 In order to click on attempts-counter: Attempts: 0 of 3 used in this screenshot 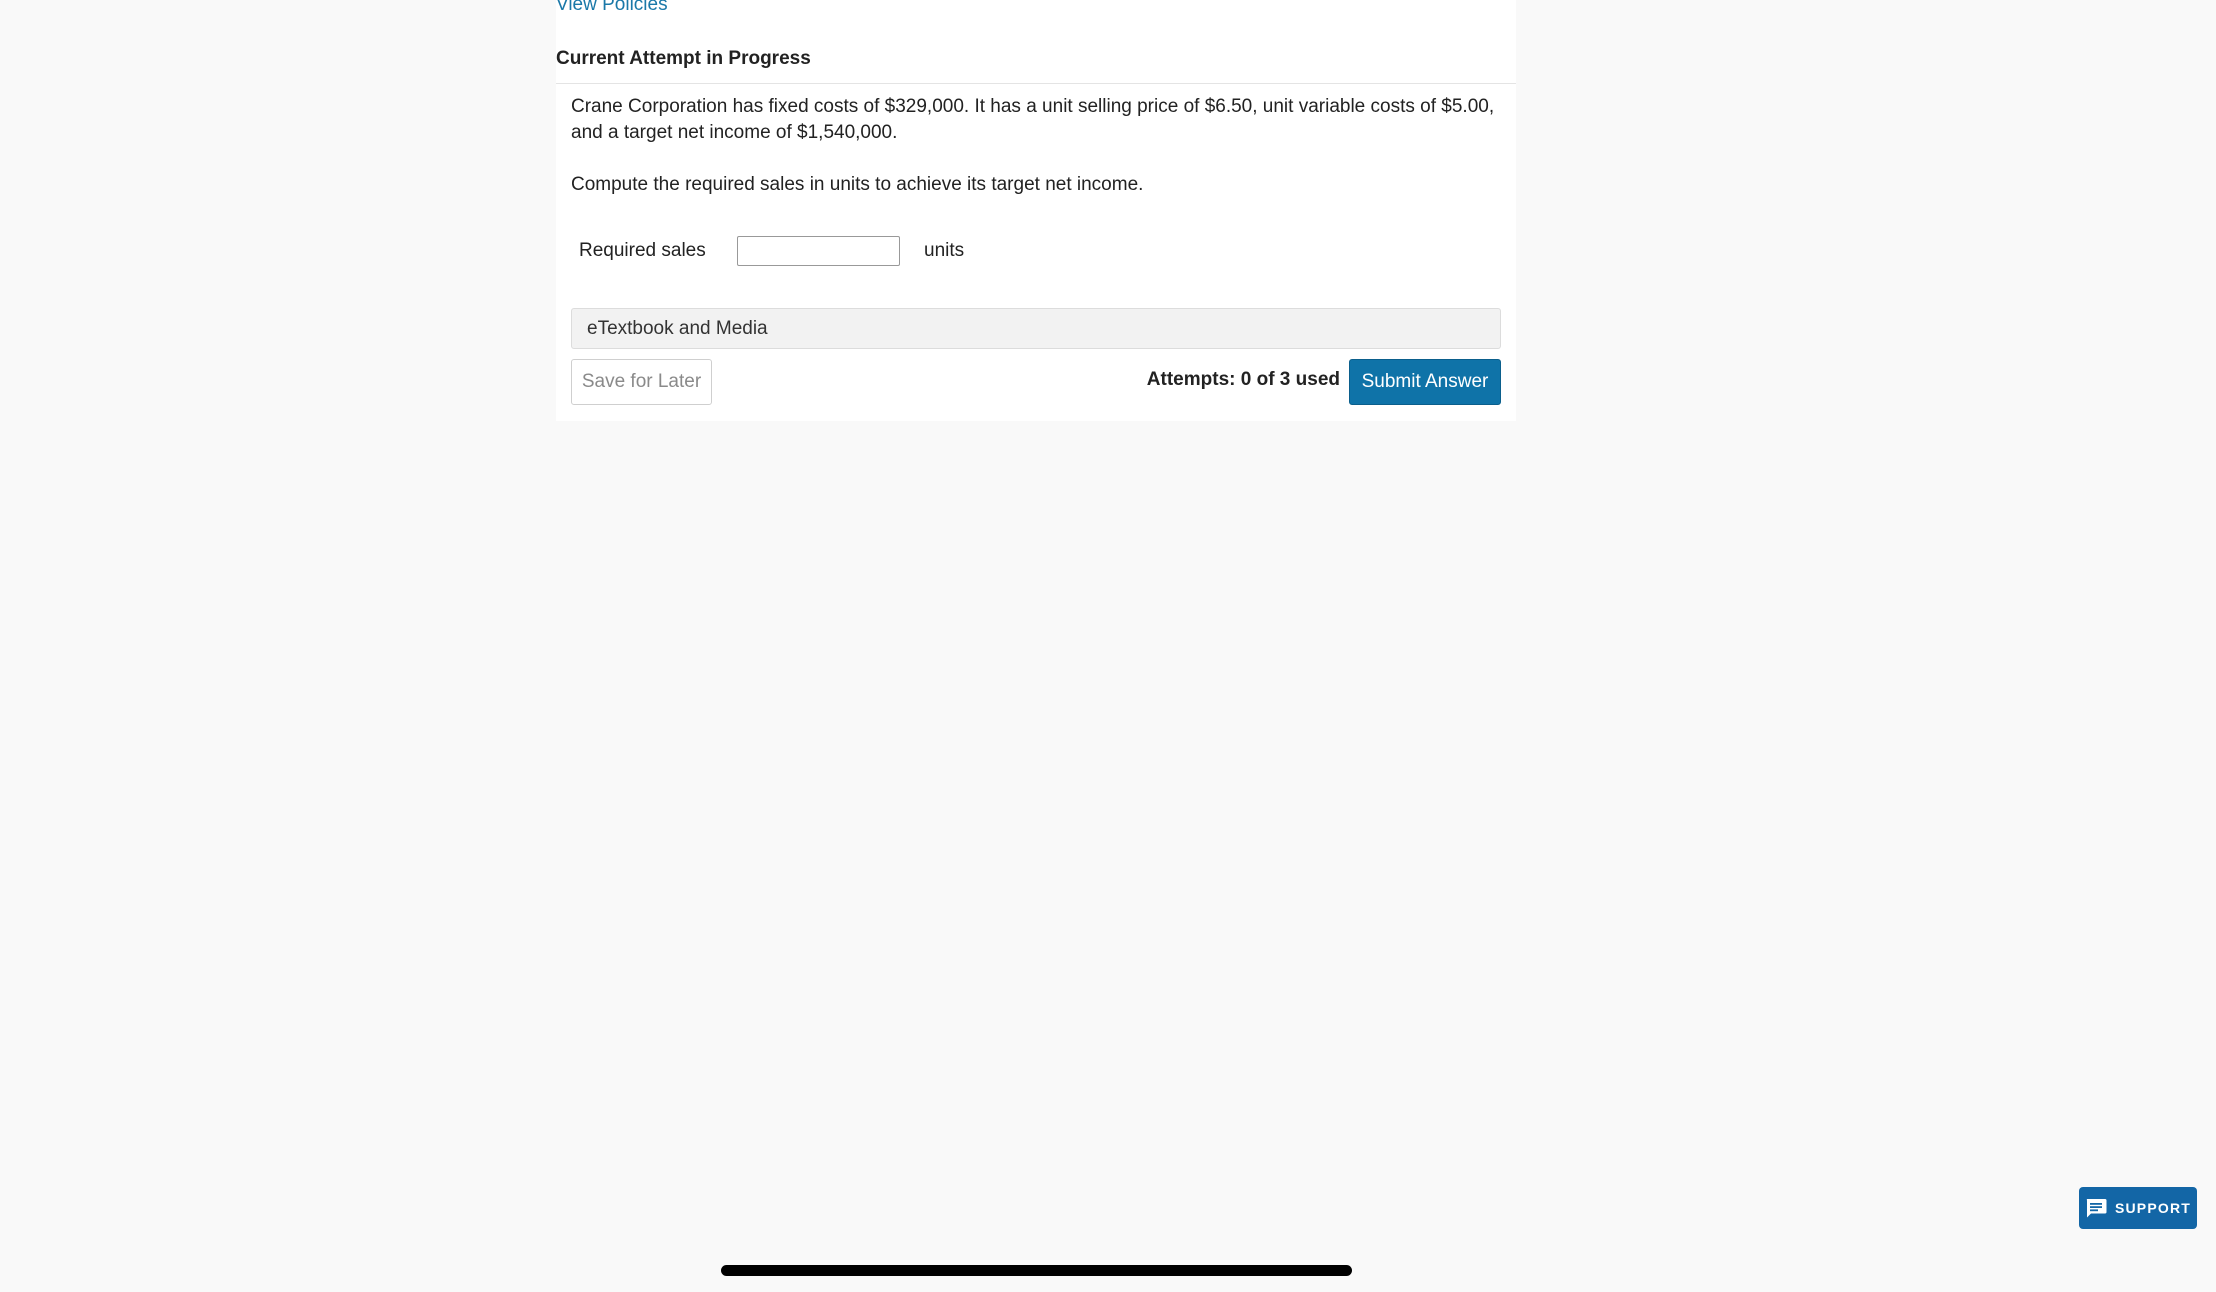, I will do `click(1243, 379)`.